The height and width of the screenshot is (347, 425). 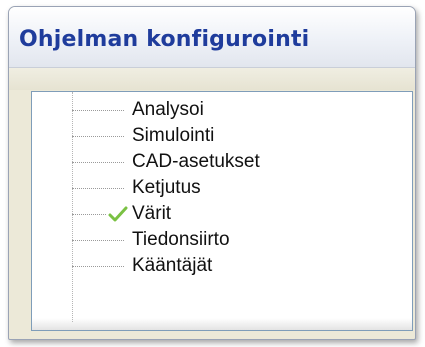 I want to click on tree-item-tiedonsiirto: Tiedonsiirto, so click(x=202, y=241).